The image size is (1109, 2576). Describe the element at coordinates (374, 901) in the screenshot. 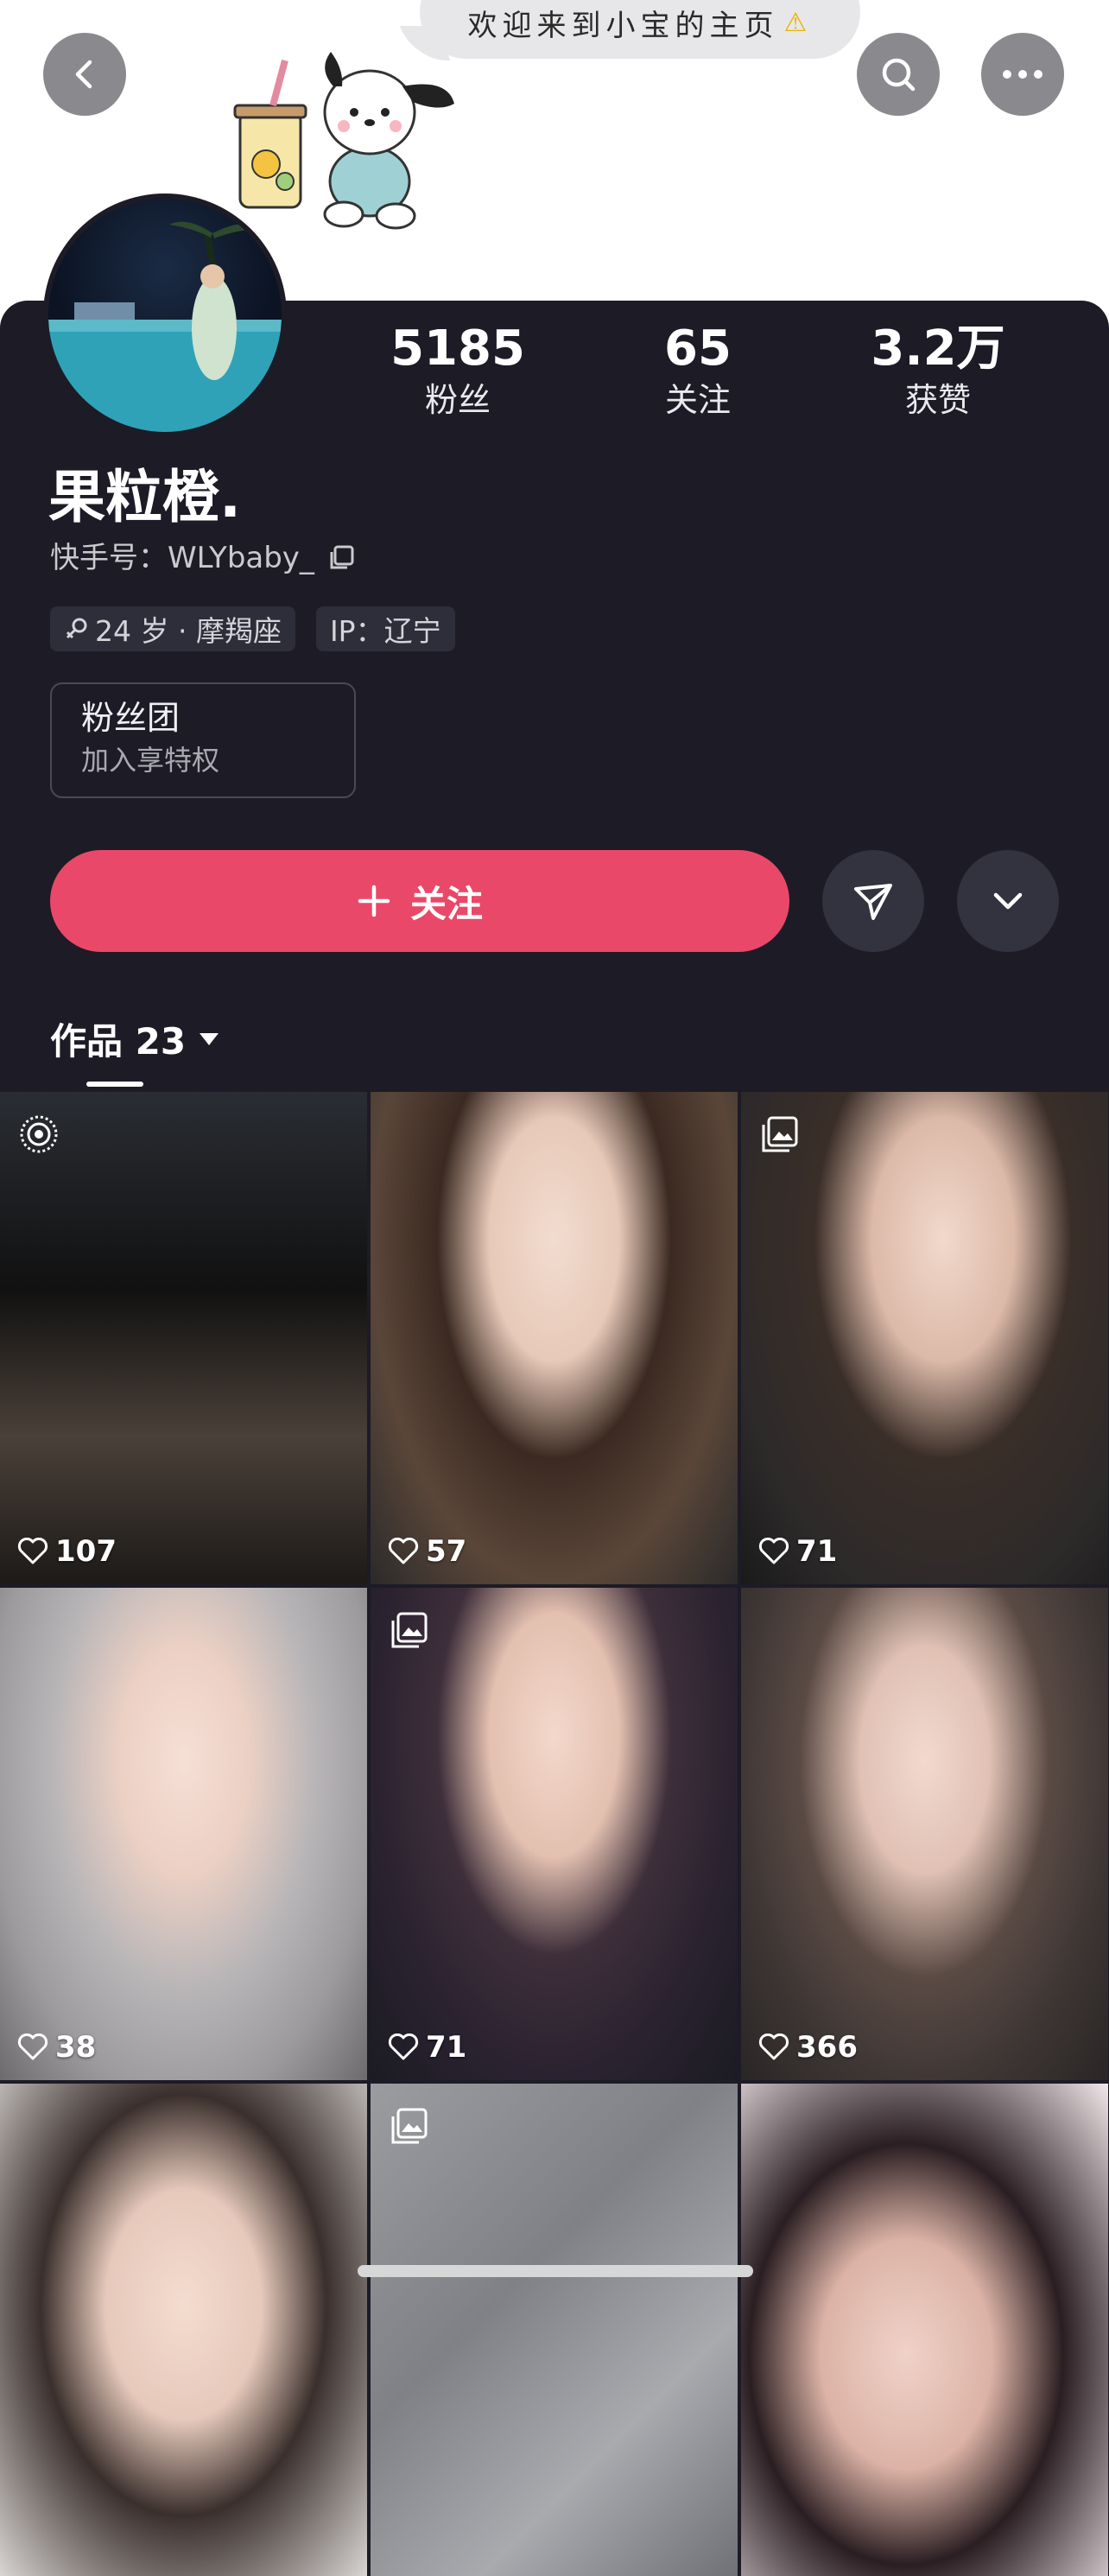

I see `plus-icon` at that location.